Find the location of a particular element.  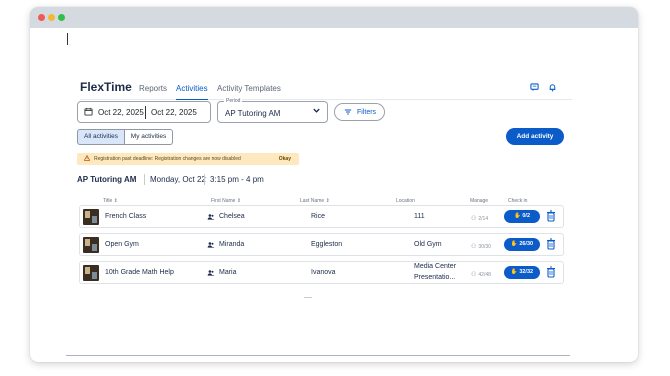

check-in-button: ✋ 32/32 is located at coordinates (522, 272).